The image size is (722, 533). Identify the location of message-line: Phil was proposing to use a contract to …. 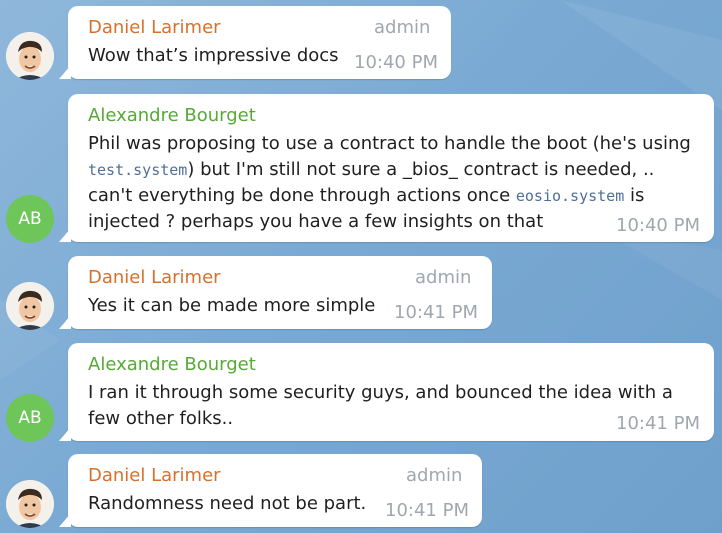
(389, 143).